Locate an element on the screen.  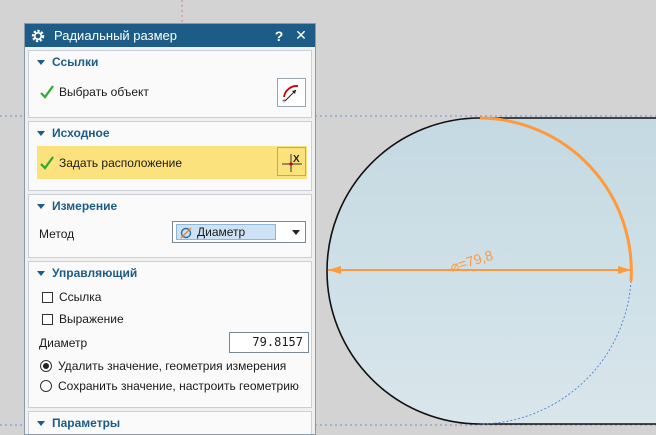
section-references-title: Ссылки is located at coordinates (75, 62).